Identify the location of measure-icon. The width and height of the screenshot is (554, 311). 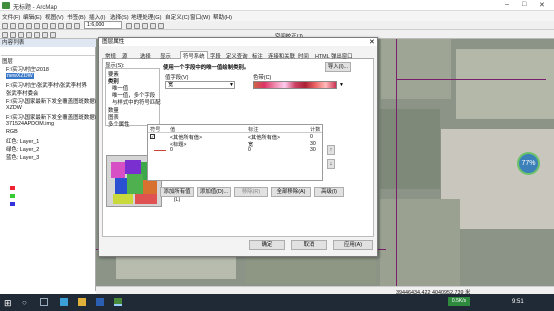
(53, 34).